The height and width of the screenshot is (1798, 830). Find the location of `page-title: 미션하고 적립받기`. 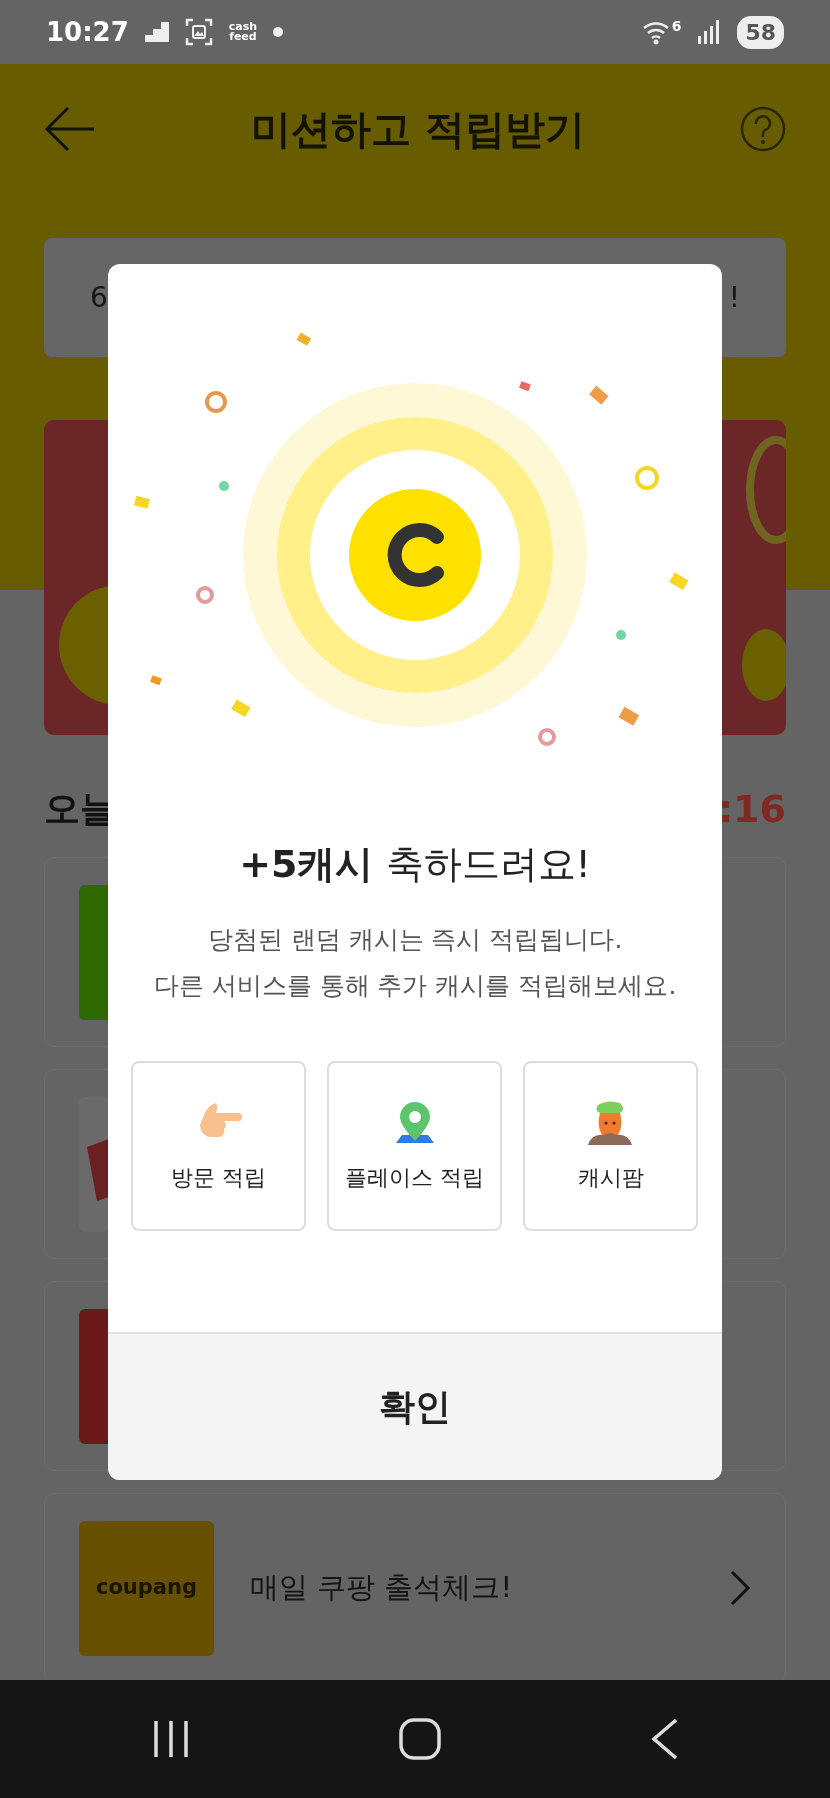

page-title: 미션하고 적립받기 is located at coordinates (418, 129).